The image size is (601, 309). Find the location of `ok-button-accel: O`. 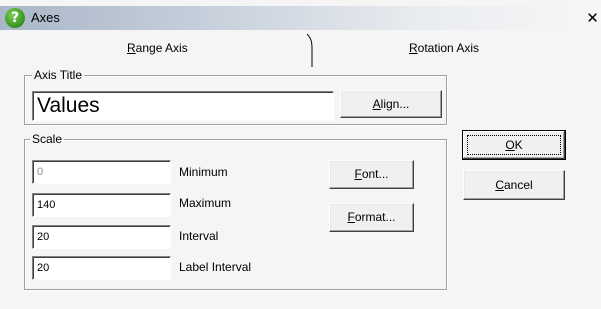

ok-button-accel: O is located at coordinates (510, 145).